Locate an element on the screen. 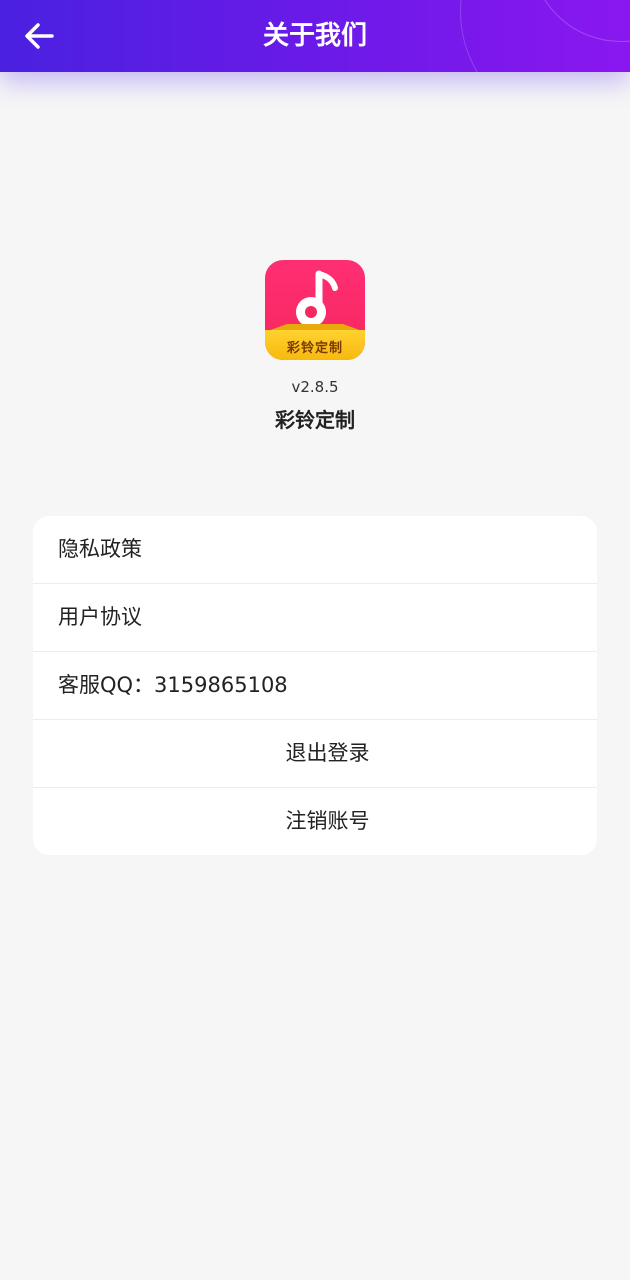 Image resolution: width=630 pixels, height=1280 pixels. user-agreement-item: 用户协议 is located at coordinates (315, 618).